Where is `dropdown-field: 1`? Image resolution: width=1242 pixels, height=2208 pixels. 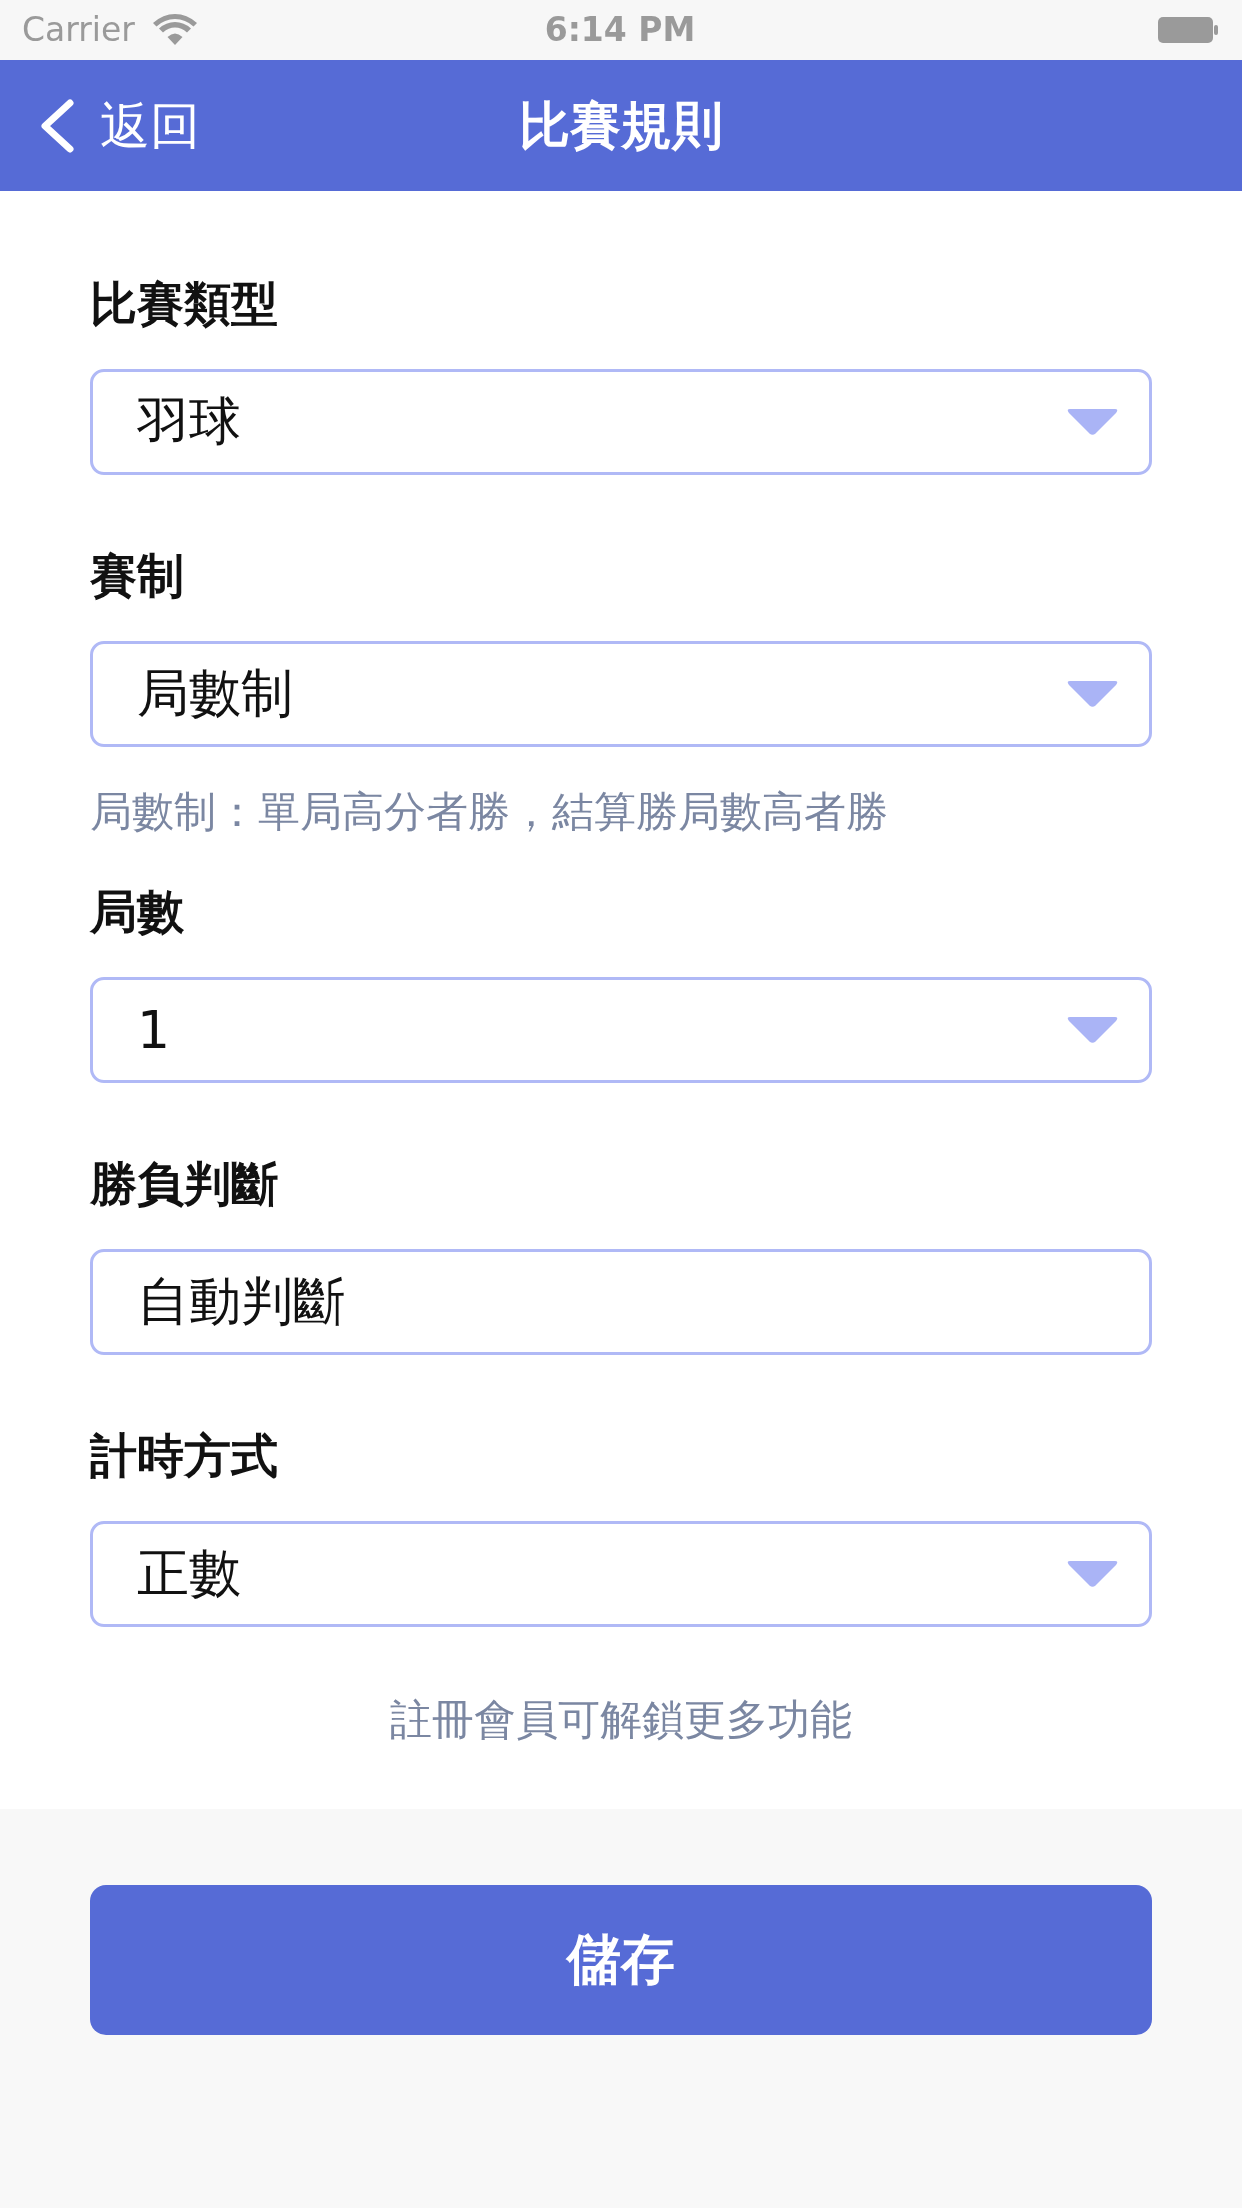 dropdown-field: 1 is located at coordinates (621, 1030).